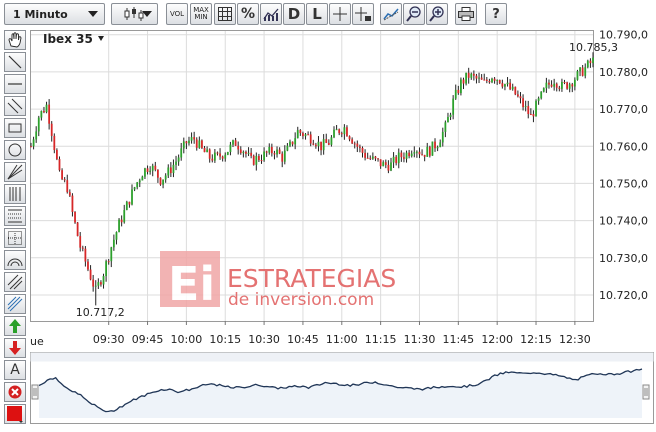 This screenshot has width=656, height=432. I want to click on compare-button, so click(271, 14).